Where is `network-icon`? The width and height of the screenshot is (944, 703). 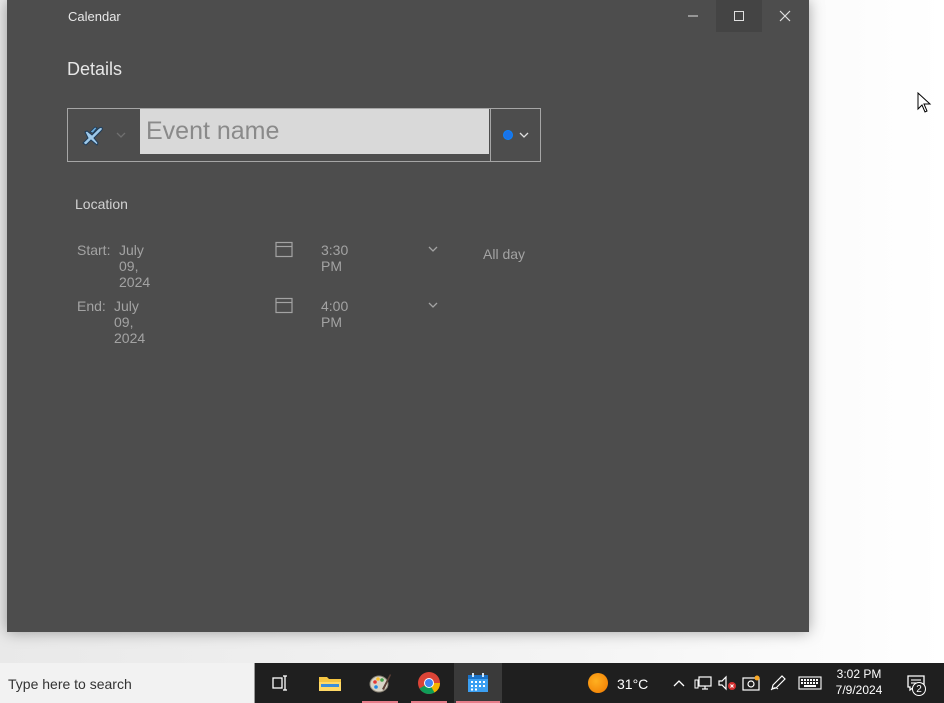 network-icon is located at coordinates (703, 683).